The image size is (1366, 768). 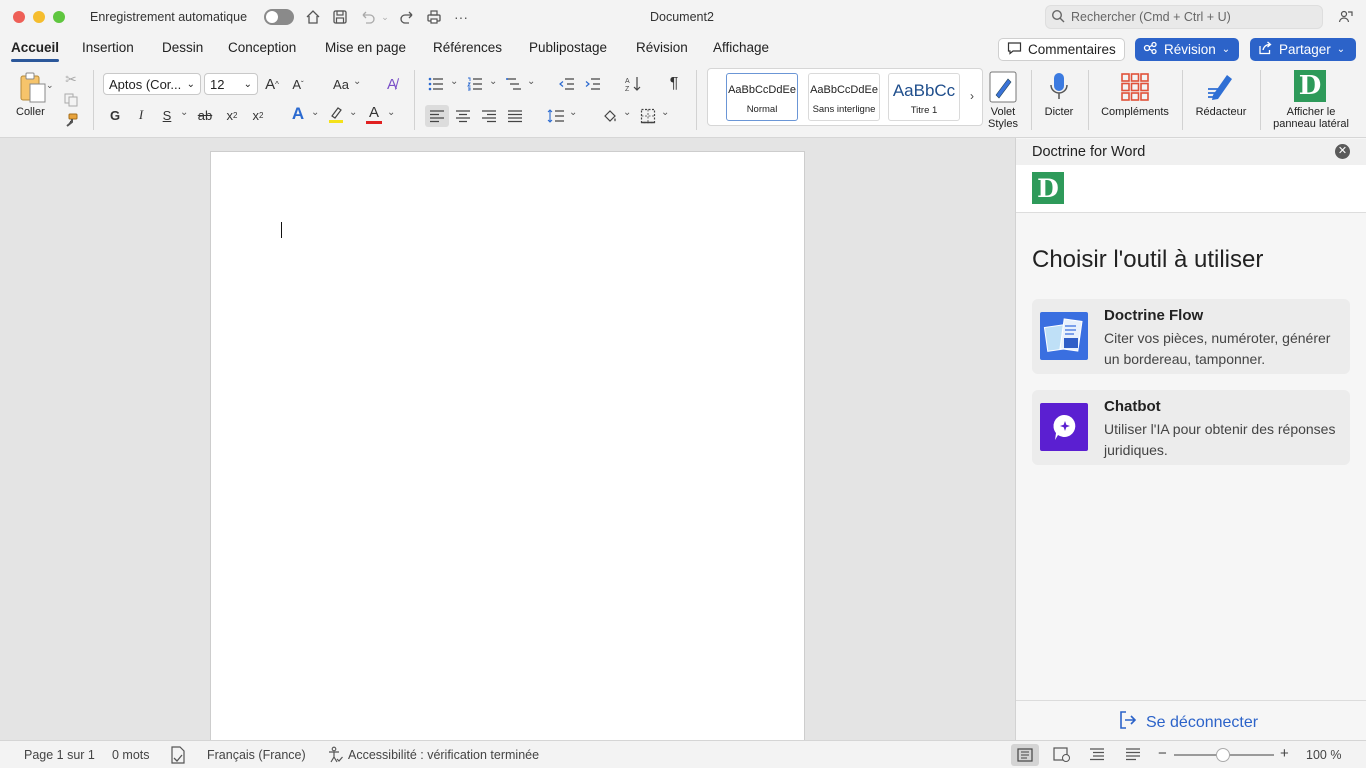 I want to click on change-case-button: Aa, so click(x=341, y=84).